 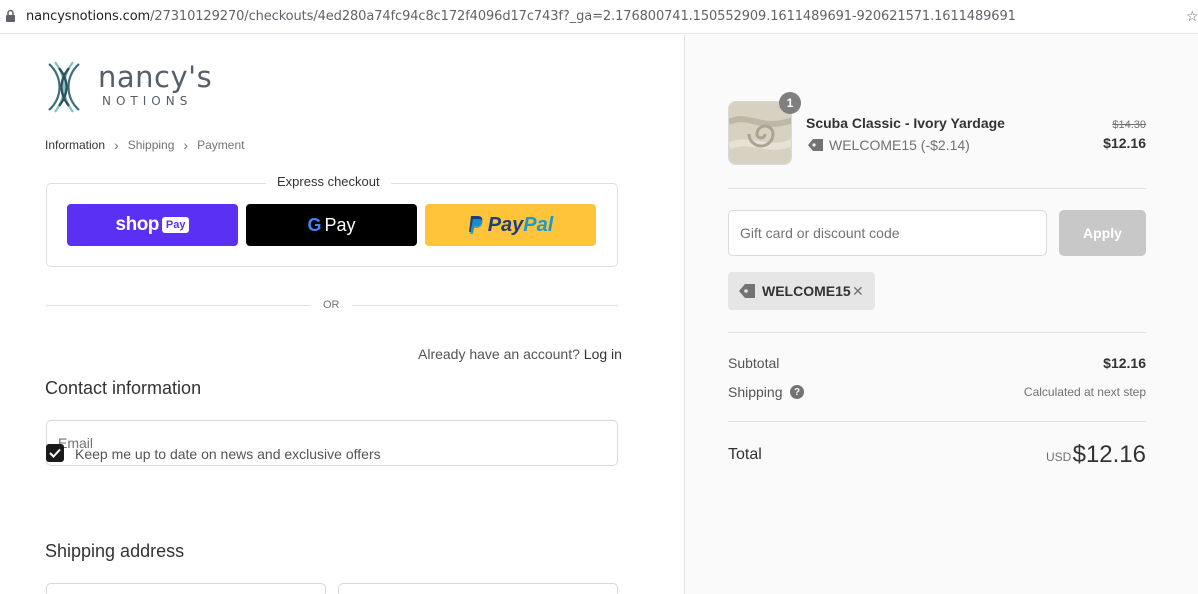 What do you see at coordinates (485, 305) in the screenshot?
I see `or-divider-right` at bounding box center [485, 305].